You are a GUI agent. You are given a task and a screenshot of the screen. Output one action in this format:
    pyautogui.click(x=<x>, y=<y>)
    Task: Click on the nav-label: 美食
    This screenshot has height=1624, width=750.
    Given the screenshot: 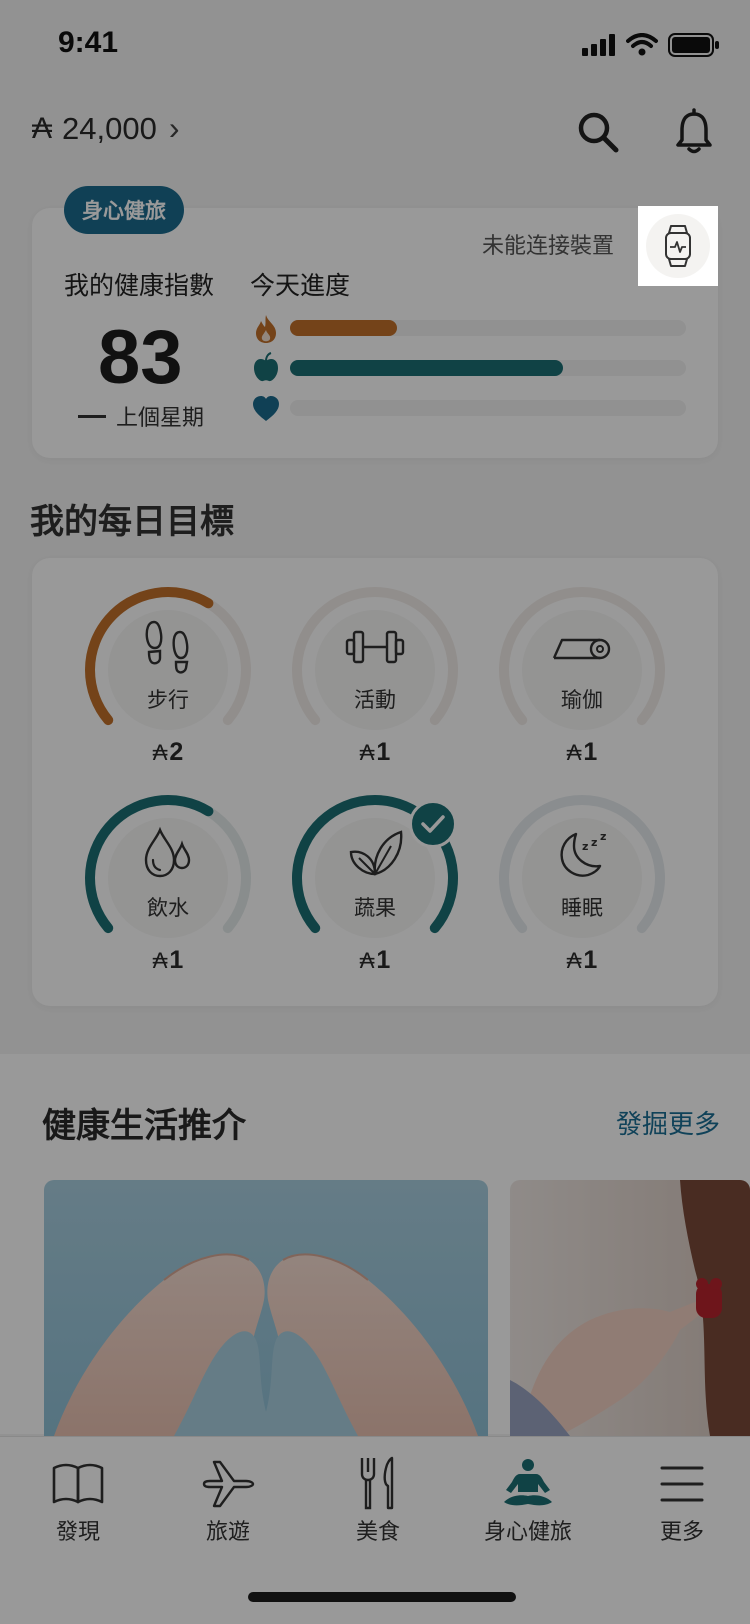 What is the action you would take?
    pyautogui.click(x=377, y=1532)
    